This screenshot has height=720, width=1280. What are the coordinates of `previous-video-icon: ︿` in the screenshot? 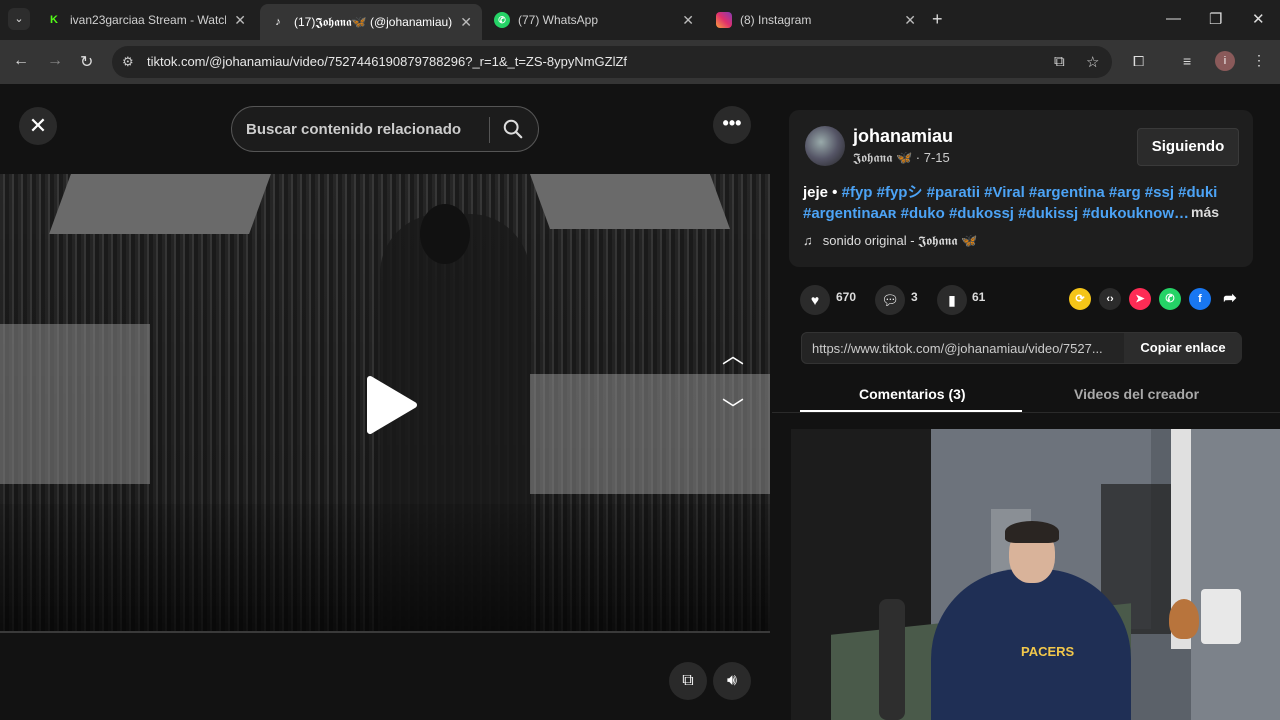 It's located at (733, 354).